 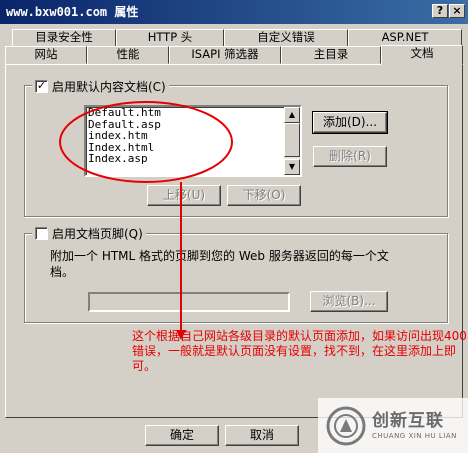 I want to click on list-scrollbar: ▲ ▼, so click(x=292, y=141).